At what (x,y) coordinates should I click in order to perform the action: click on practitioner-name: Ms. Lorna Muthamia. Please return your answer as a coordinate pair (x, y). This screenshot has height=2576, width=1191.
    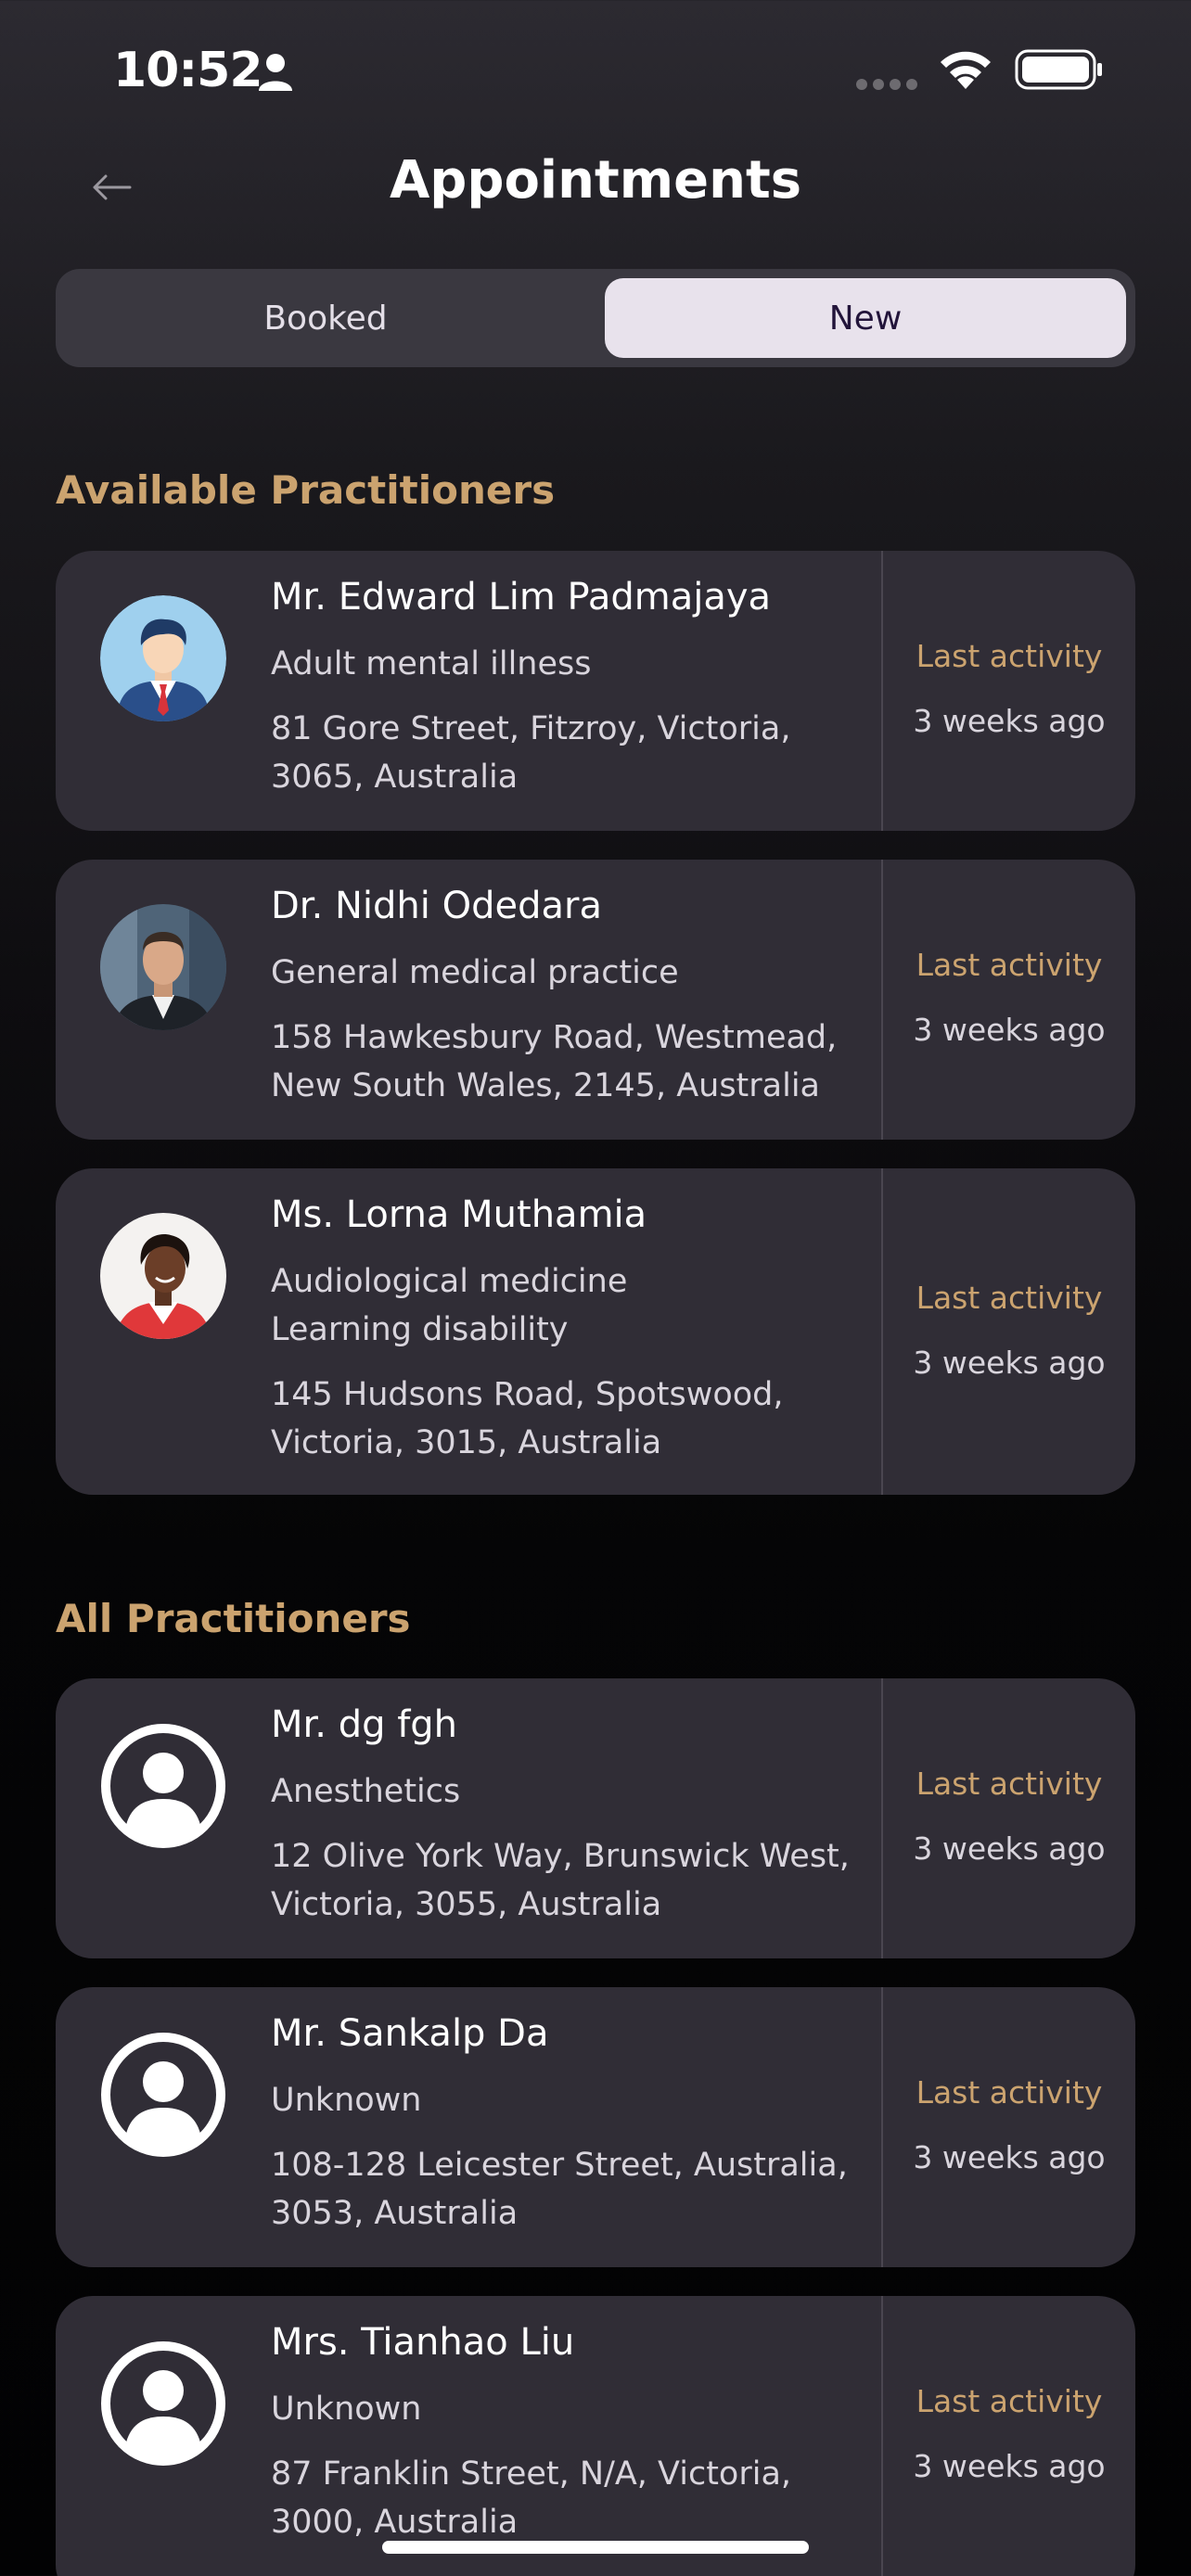
    Looking at the image, I should click on (459, 1214).